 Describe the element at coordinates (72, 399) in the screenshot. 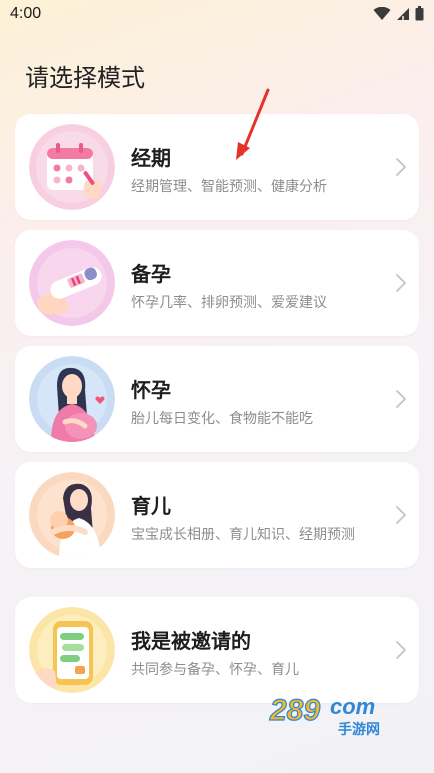

I see `pregnant-woman-illustration-icon` at that location.